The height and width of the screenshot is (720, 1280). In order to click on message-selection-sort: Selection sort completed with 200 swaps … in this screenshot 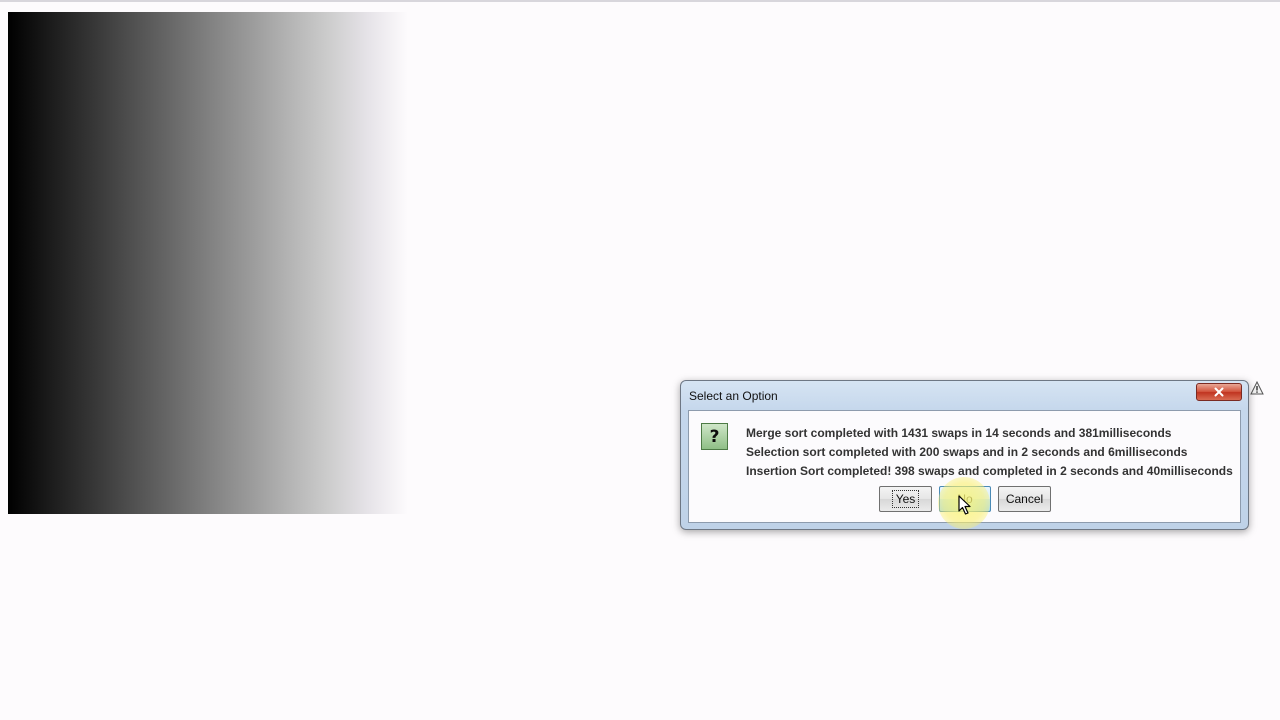, I will do `click(967, 452)`.